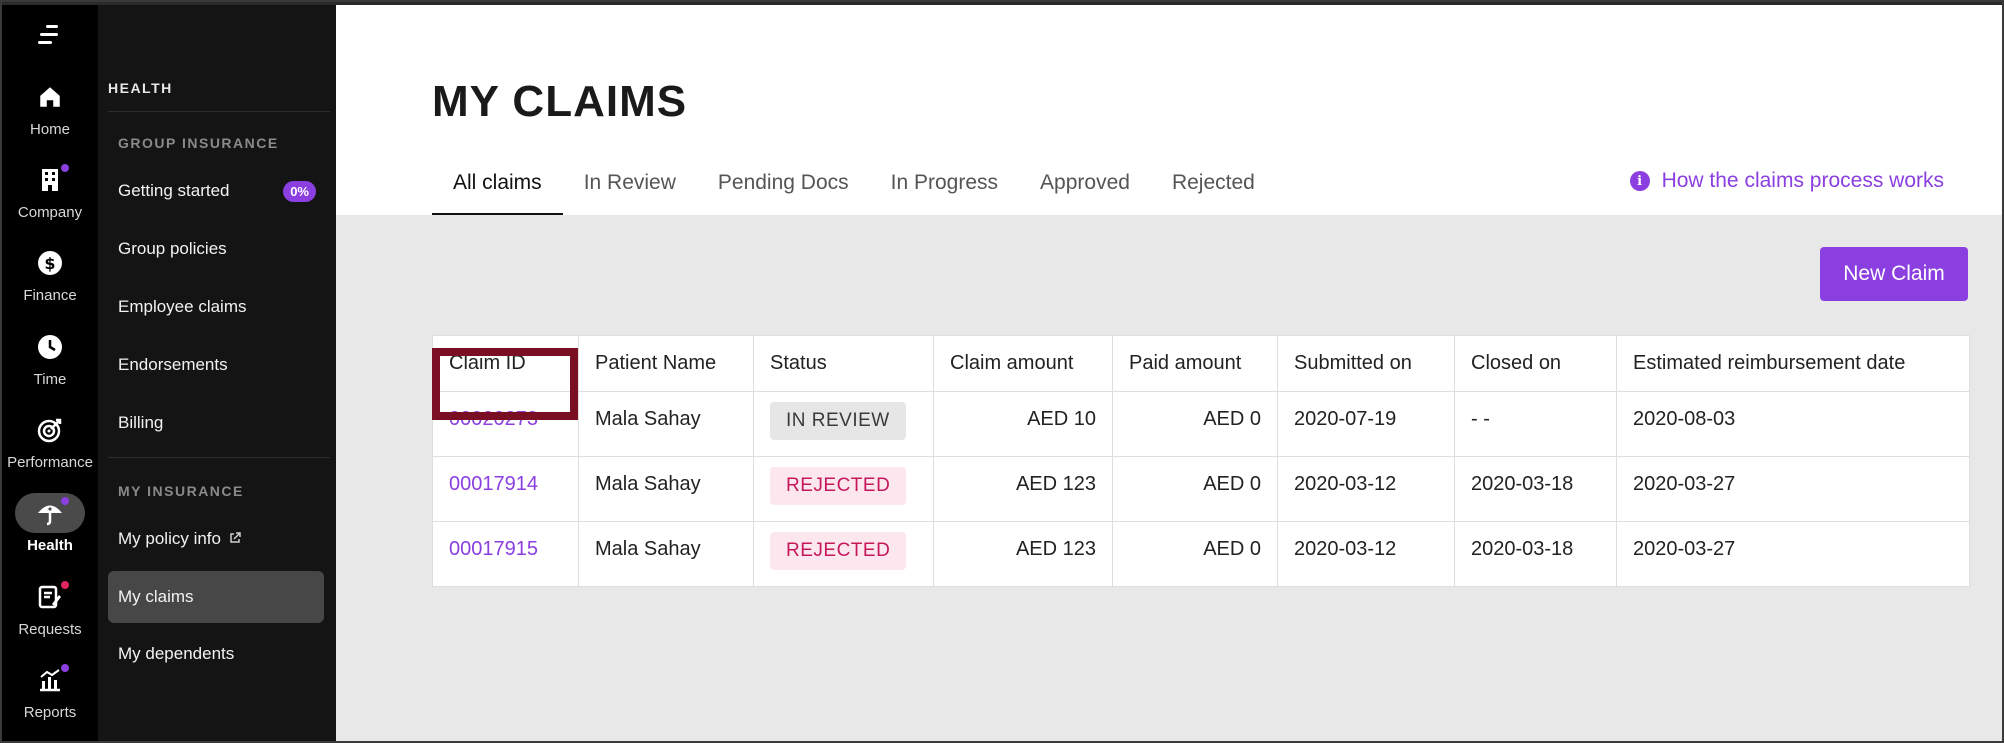  What do you see at coordinates (1535, 363) in the screenshot?
I see `column-header: Closed on` at bounding box center [1535, 363].